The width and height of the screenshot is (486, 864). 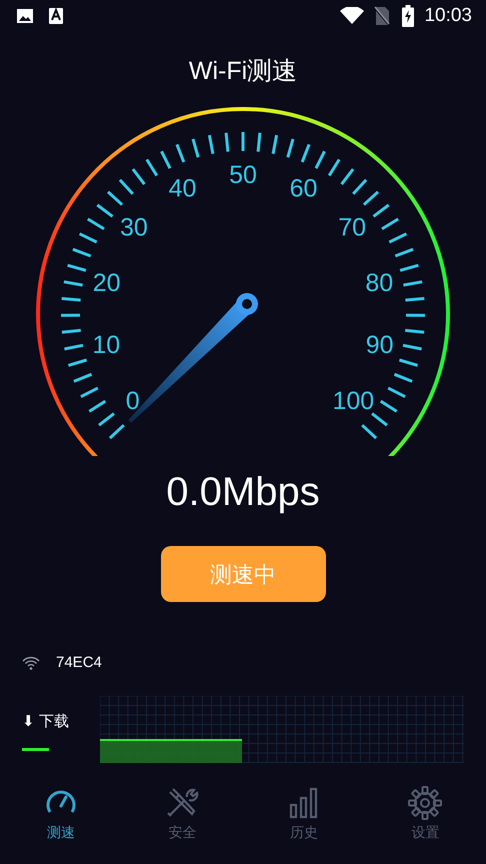 I want to click on scale-label: 100, so click(x=353, y=401).